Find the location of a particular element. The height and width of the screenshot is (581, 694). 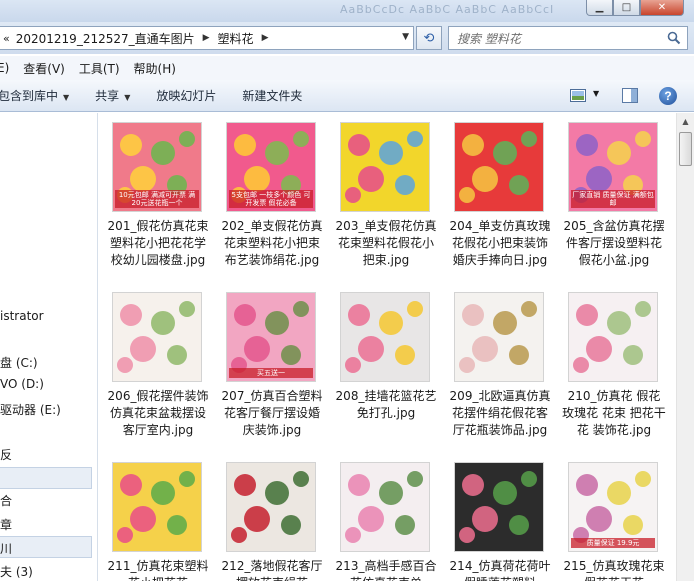

file-thumbnail: 买五送一 is located at coordinates (271, 337).